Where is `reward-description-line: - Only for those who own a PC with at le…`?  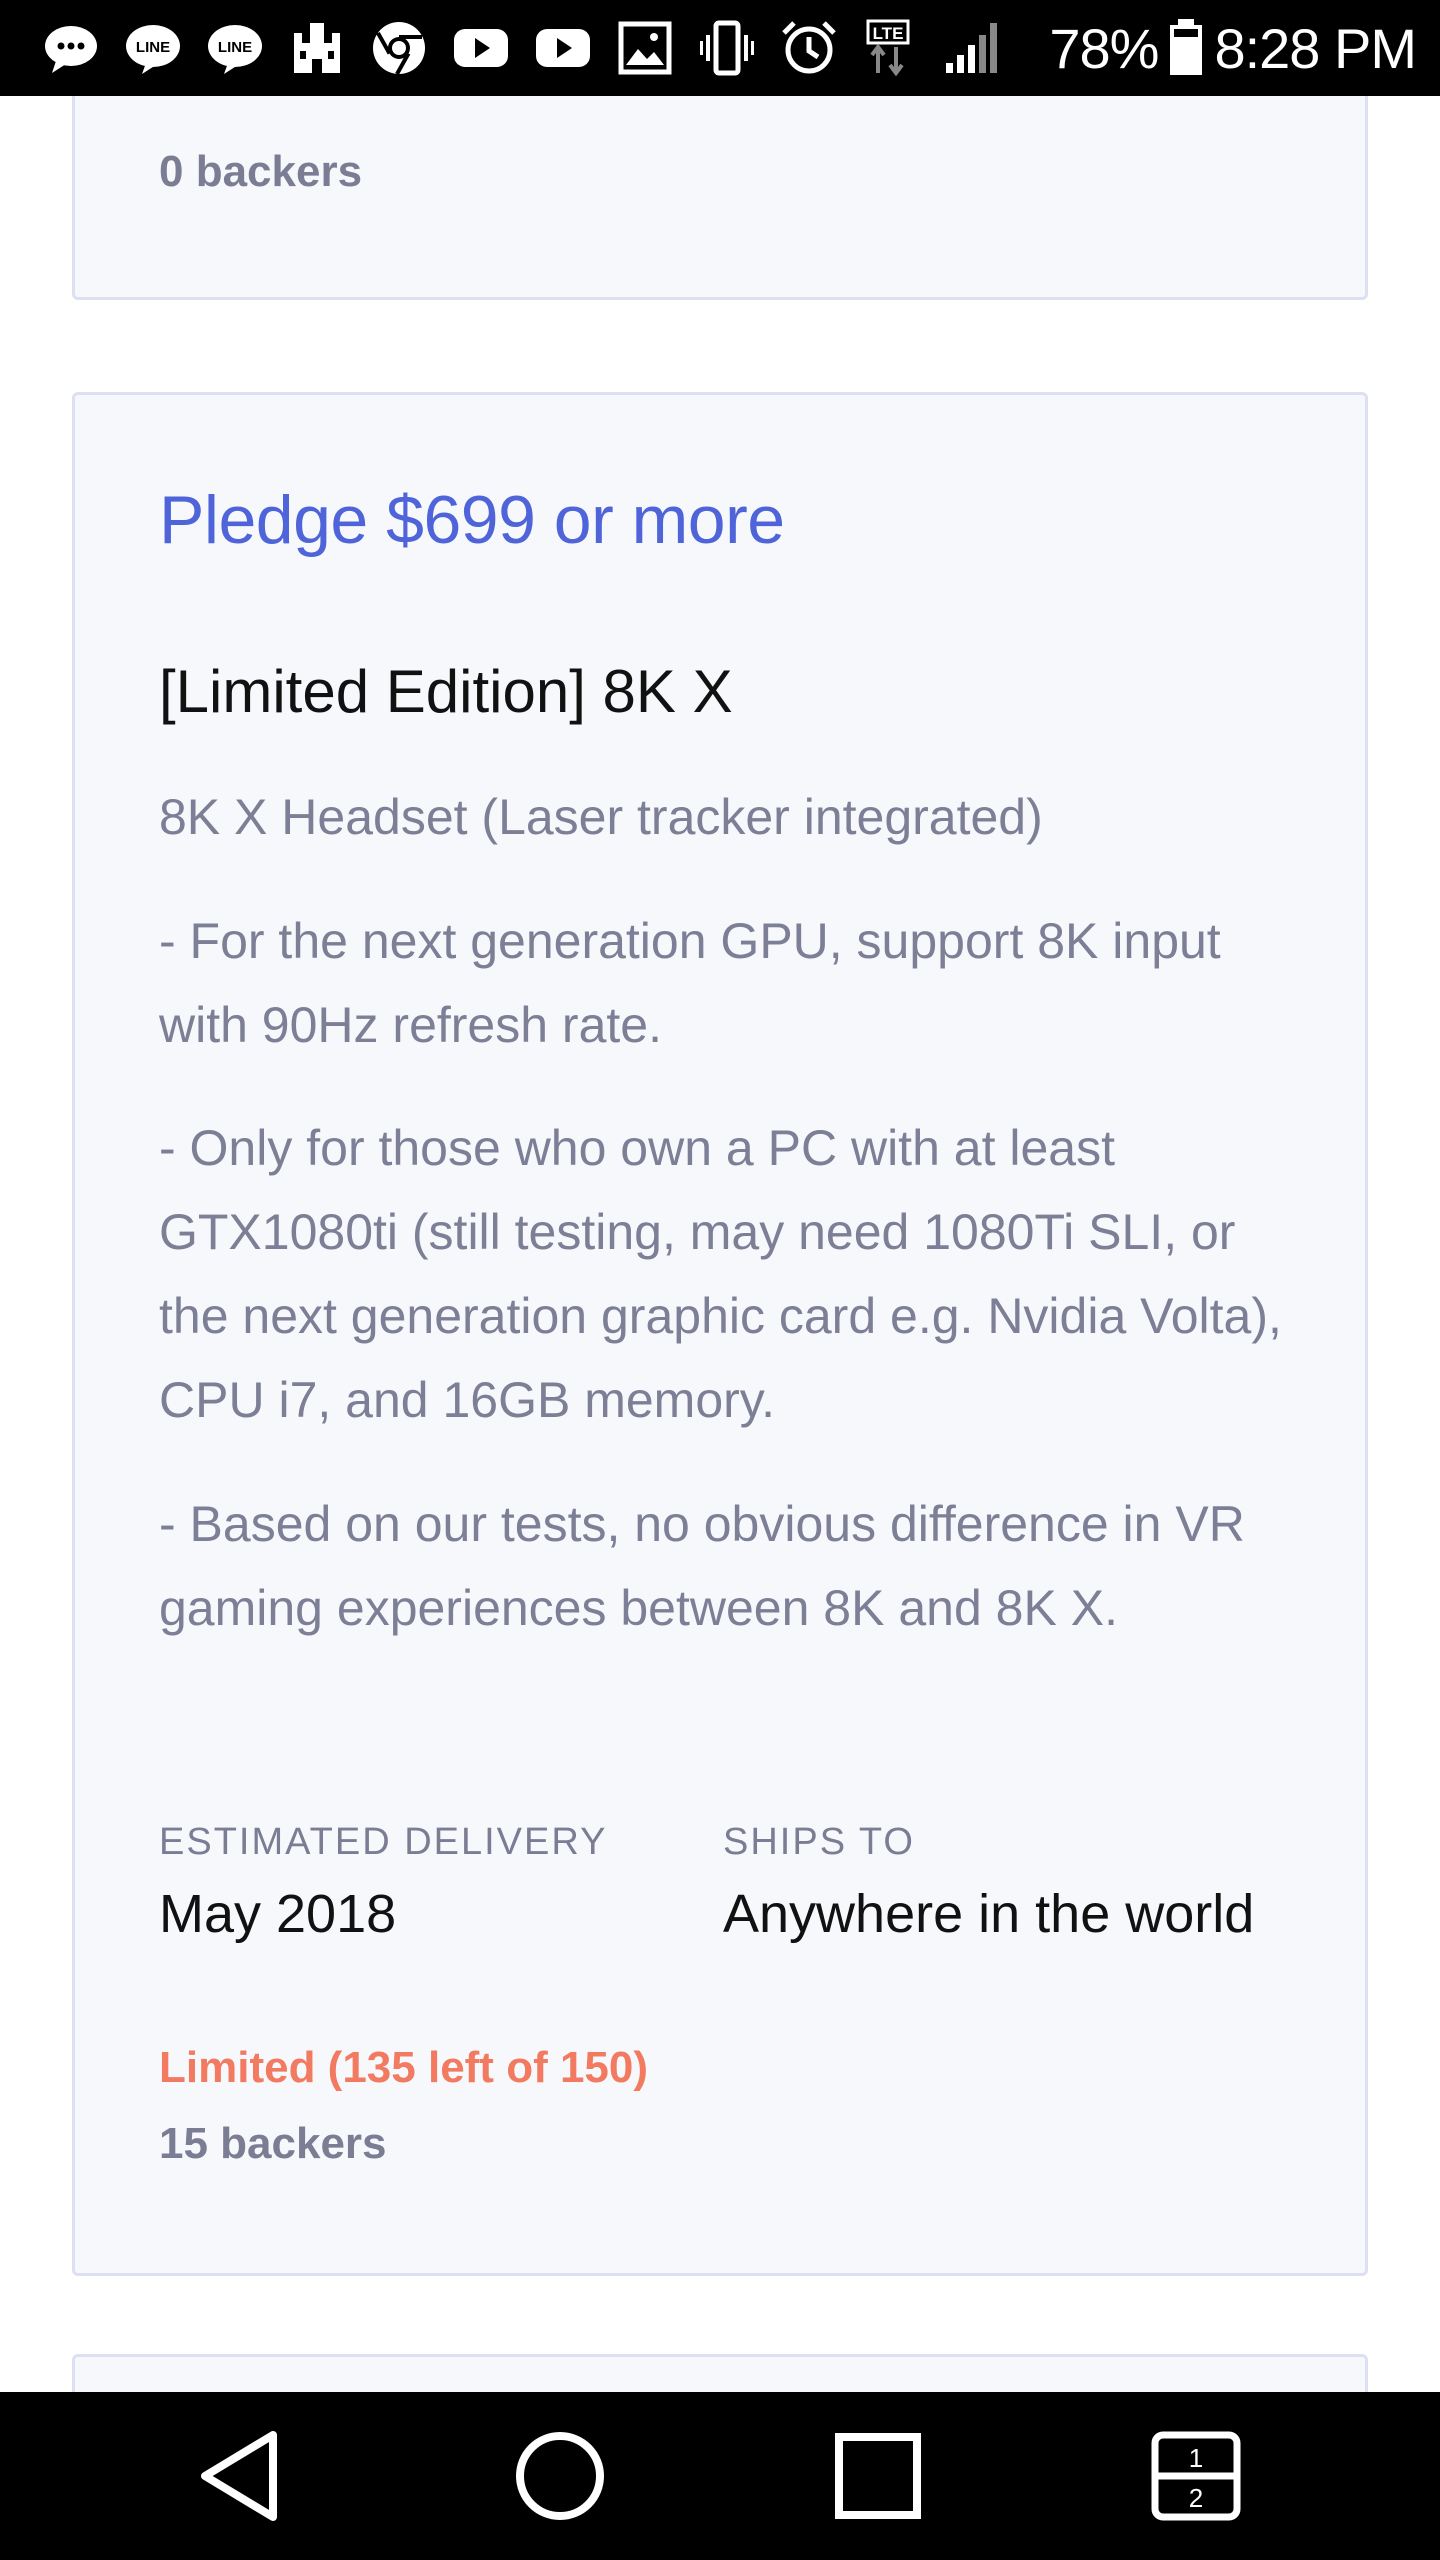 reward-description-line: - Only for those who own a PC with at le… is located at coordinates (720, 1274).